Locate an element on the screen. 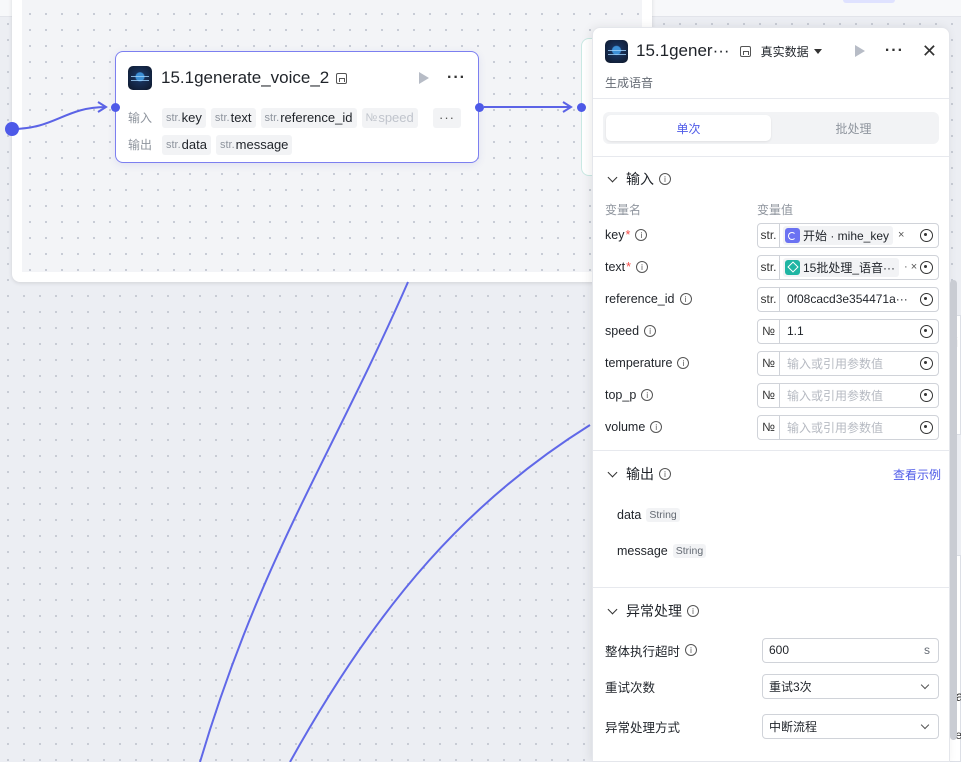  input-row-reference-id: reference_id i str. 0f08cacd3e354471a··· is located at coordinates (771, 299).